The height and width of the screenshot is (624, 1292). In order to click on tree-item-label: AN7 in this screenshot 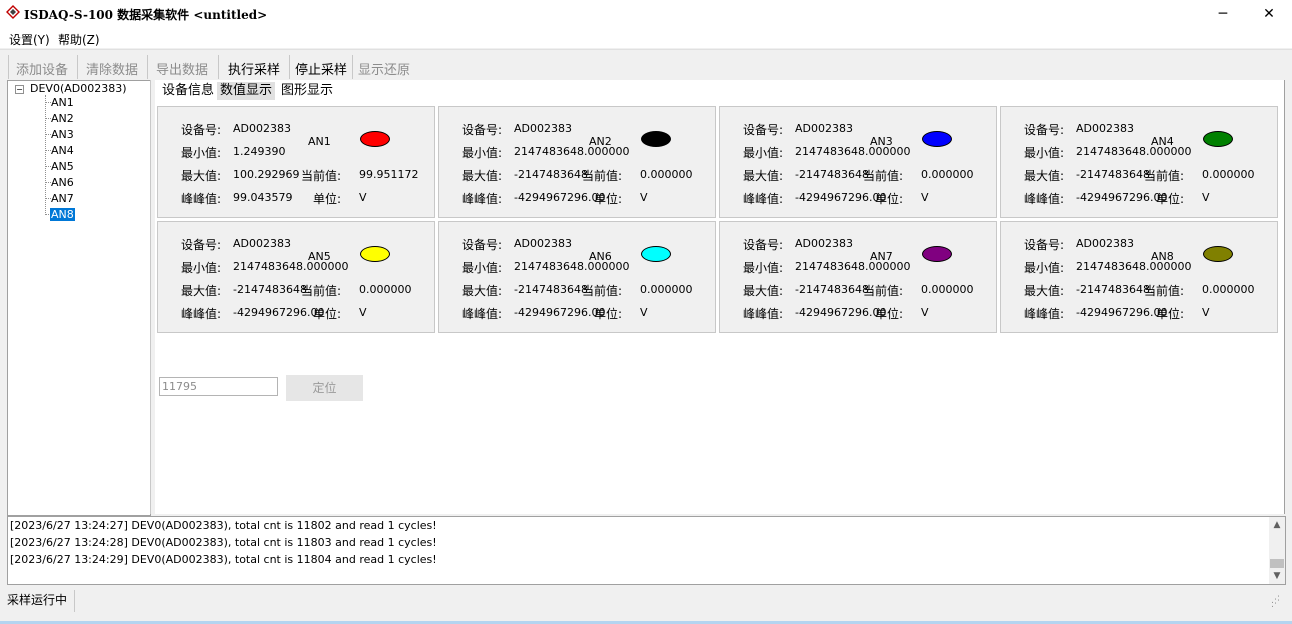, I will do `click(62, 198)`.